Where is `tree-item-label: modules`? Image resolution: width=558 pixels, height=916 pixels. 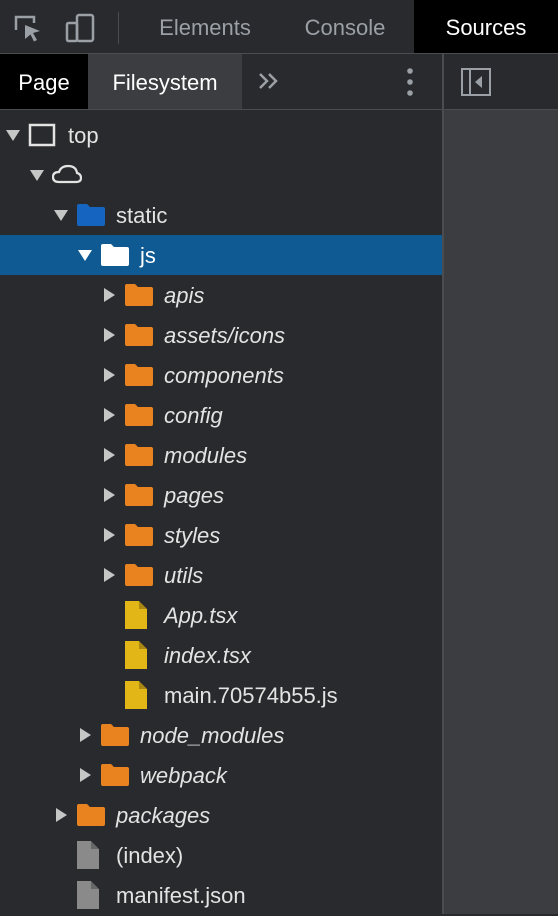 tree-item-label: modules is located at coordinates (206, 455).